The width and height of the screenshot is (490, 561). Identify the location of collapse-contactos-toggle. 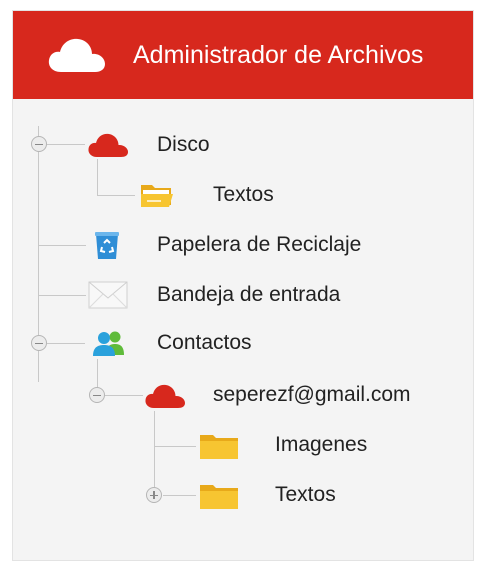
(39, 343).